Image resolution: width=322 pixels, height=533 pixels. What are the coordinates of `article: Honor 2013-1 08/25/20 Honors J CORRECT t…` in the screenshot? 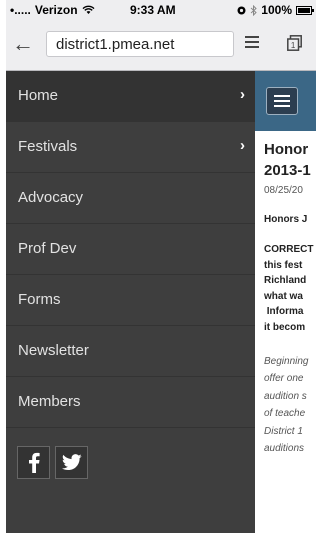 It's located at (285, 294).